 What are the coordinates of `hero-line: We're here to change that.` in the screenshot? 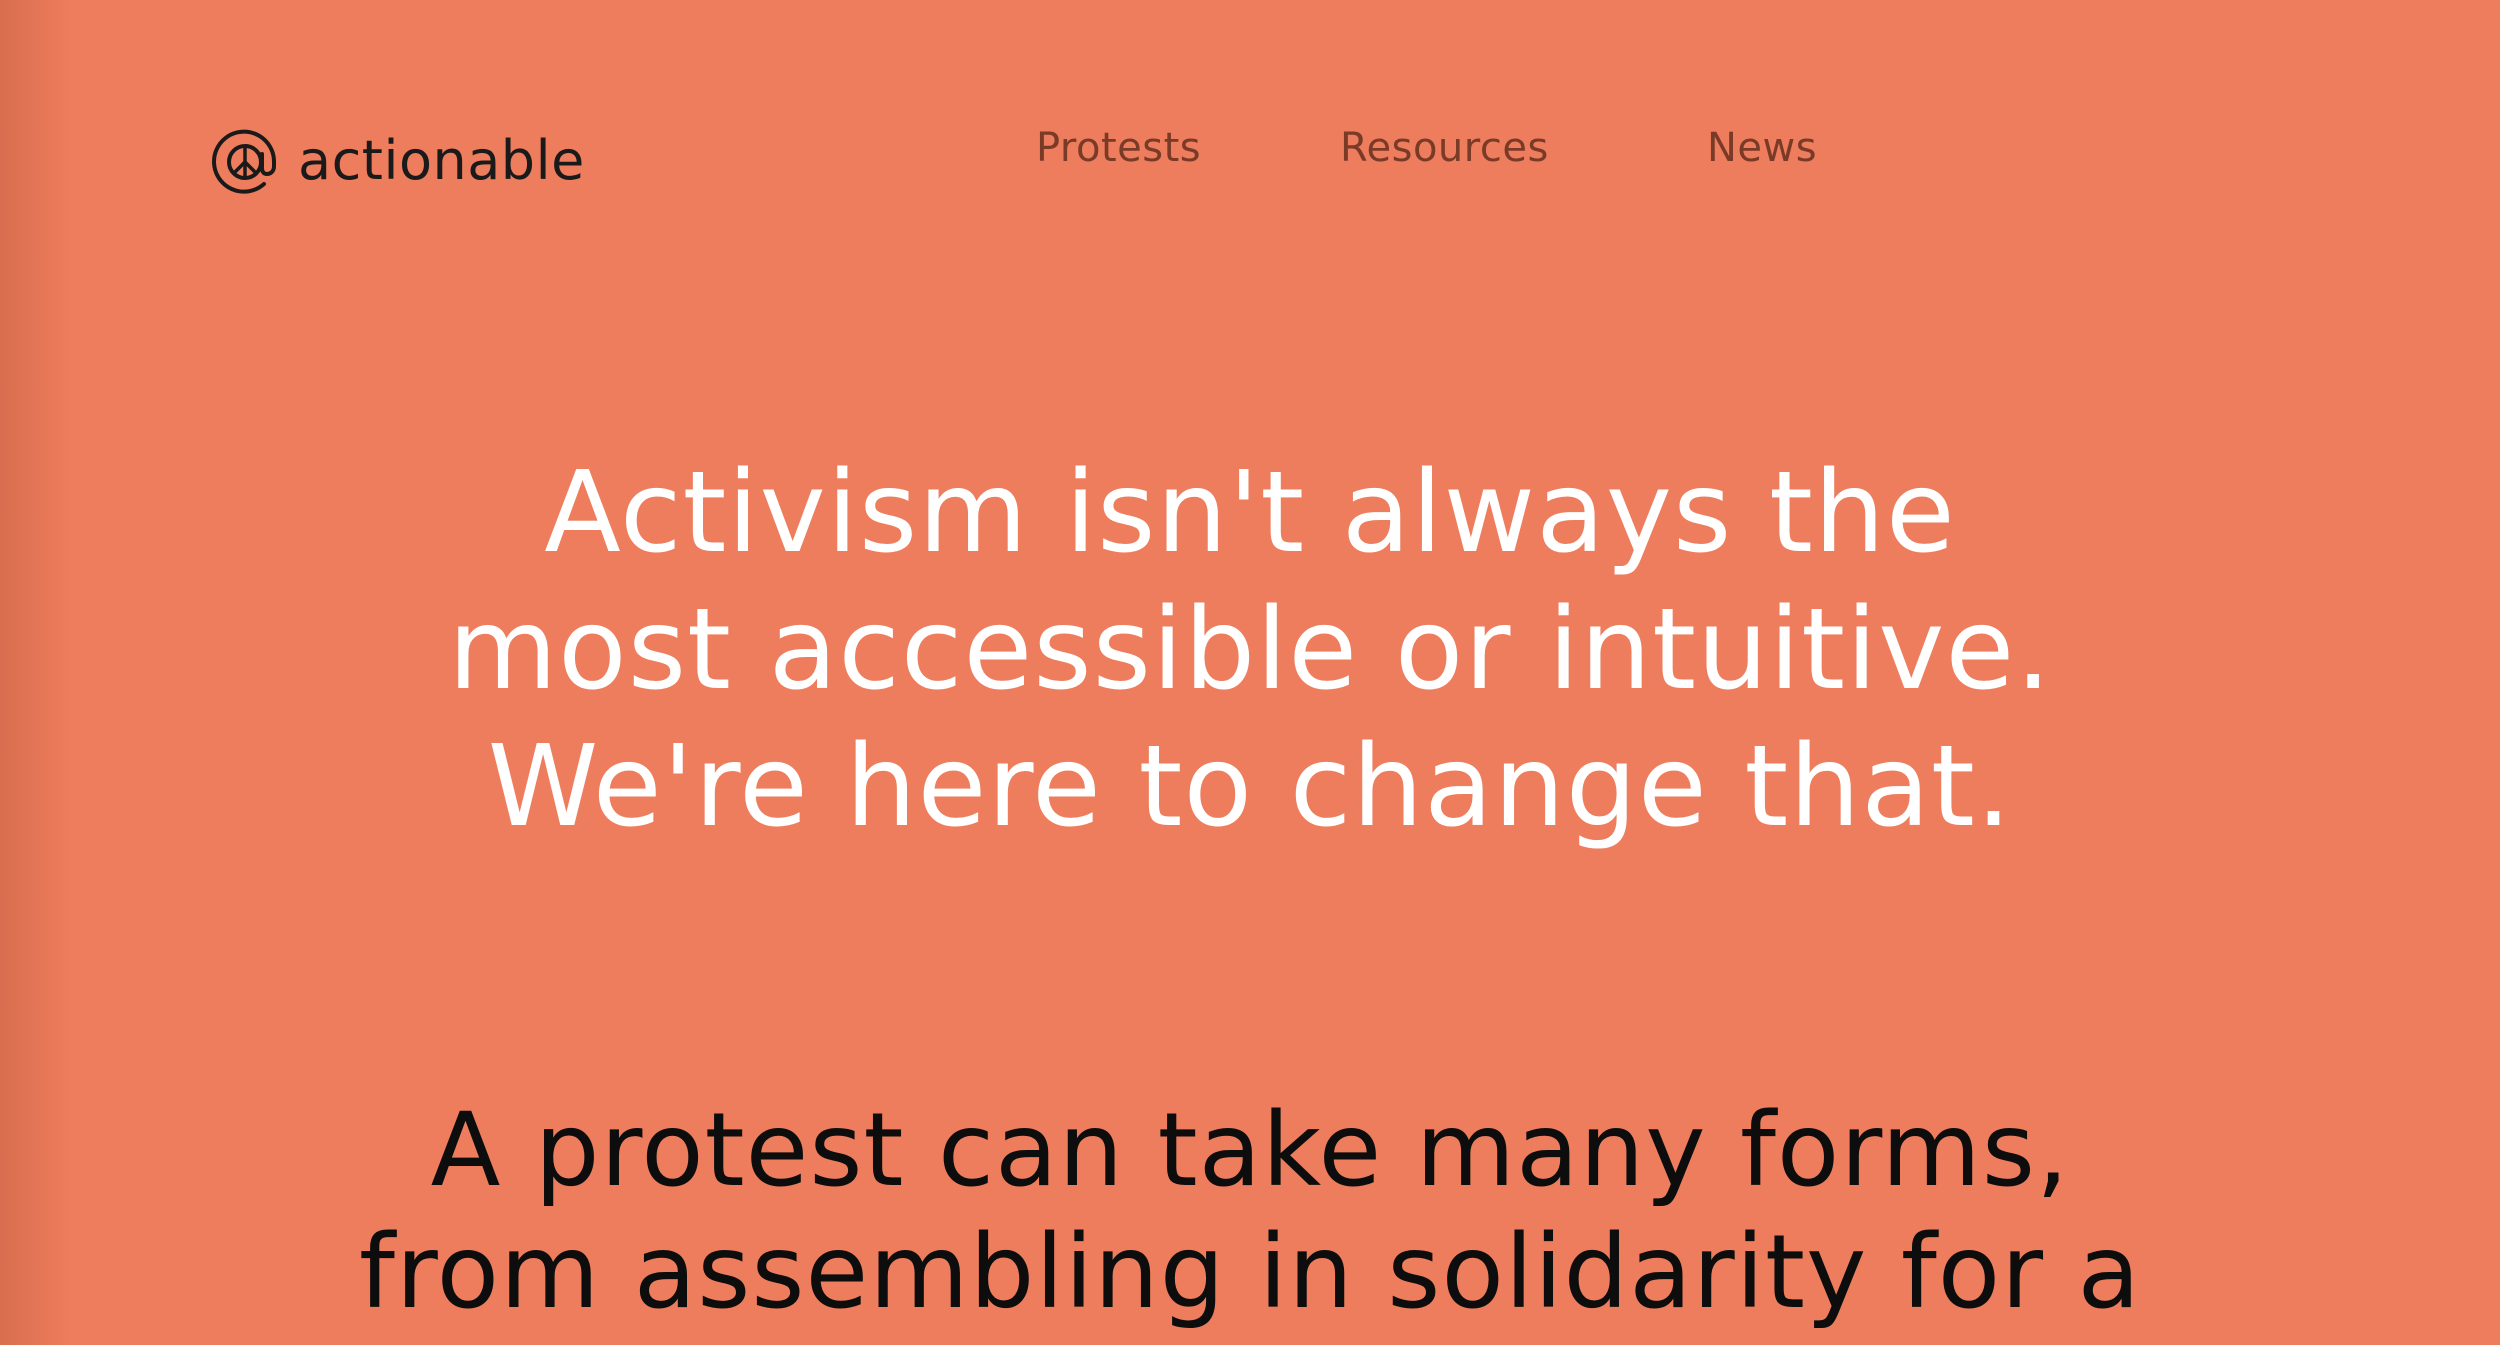 It's located at (1250, 787).